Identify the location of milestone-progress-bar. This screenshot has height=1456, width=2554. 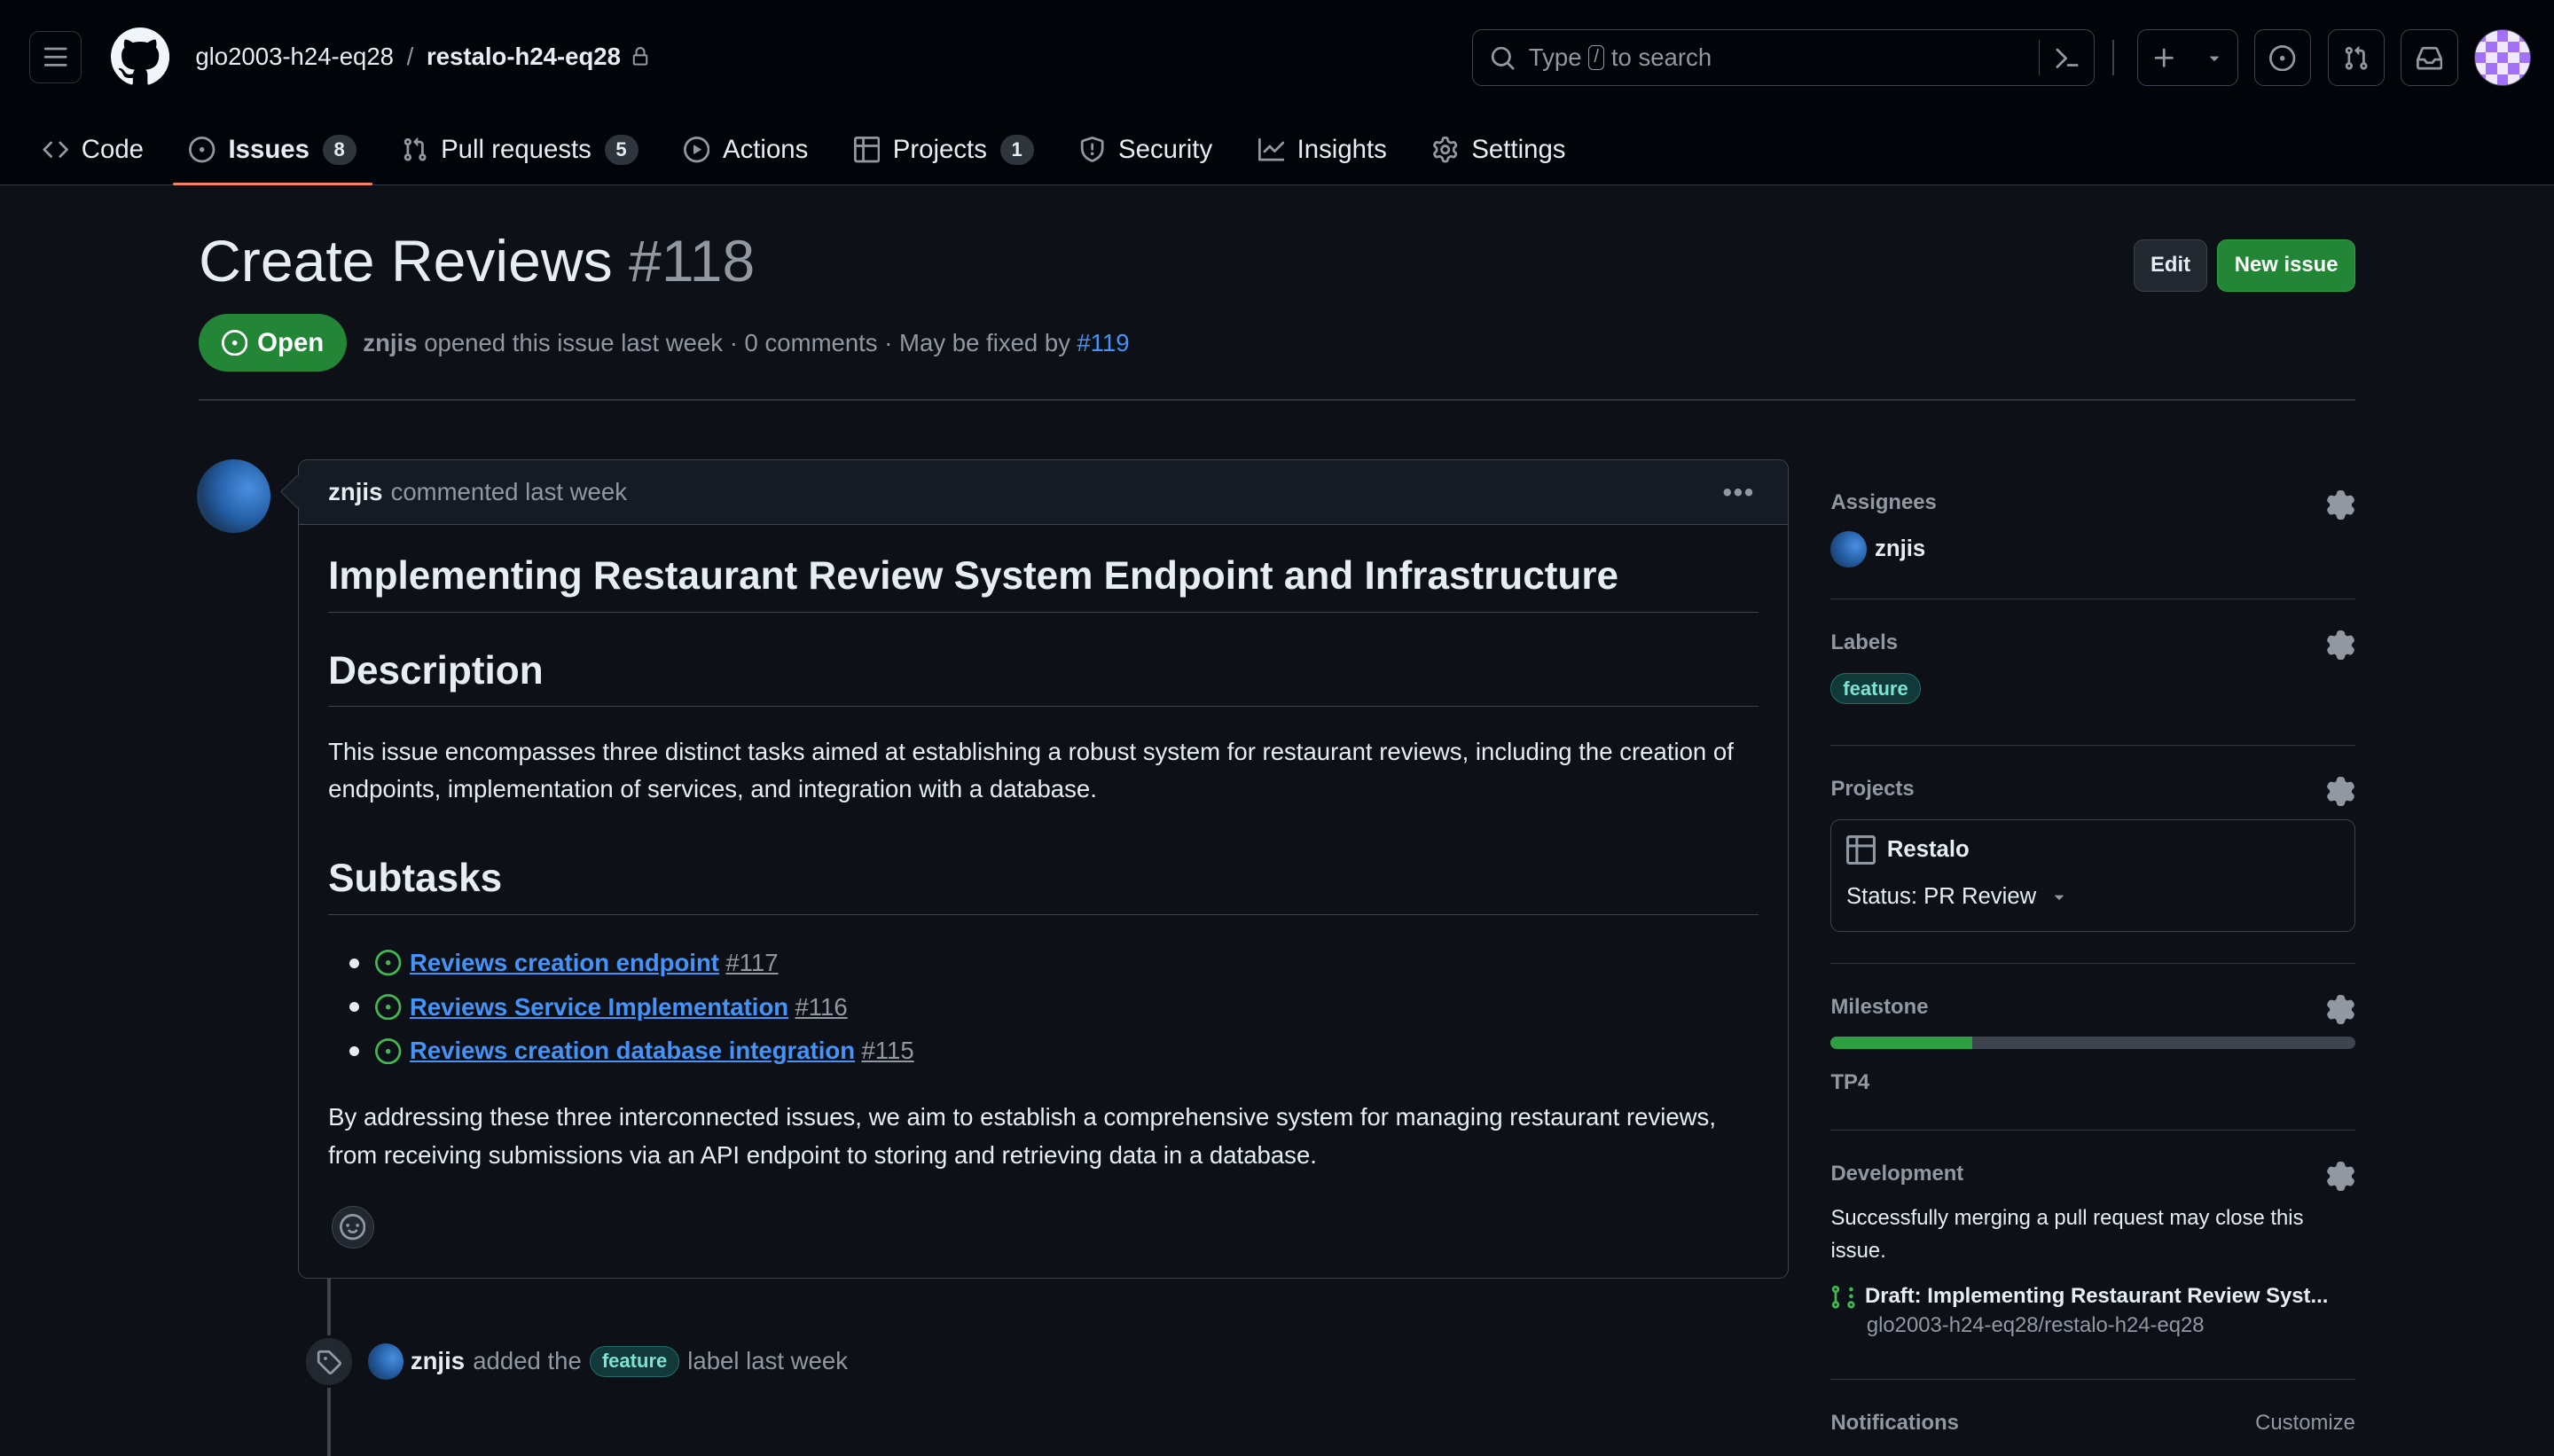
(2092, 1043).